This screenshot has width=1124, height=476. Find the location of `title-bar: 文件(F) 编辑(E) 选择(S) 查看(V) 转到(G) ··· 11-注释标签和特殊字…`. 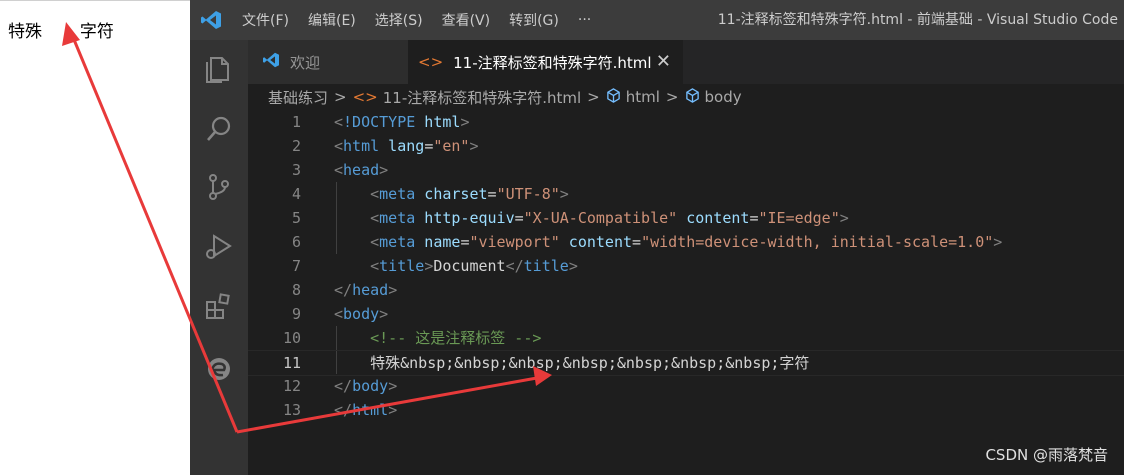

title-bar: 文件(F) 编辑(E) 选择(S) 查看(V) 转到(G) ··· 11-注释标签和特殊字… is located at coordinates (657, 20).